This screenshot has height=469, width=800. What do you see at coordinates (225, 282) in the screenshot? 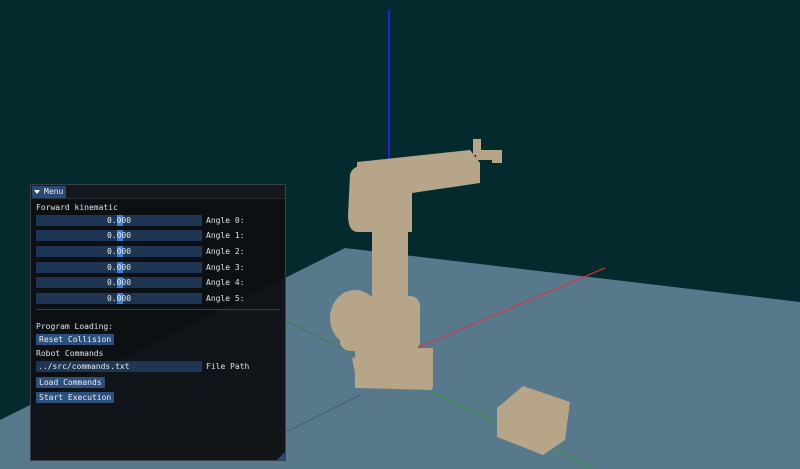
I see `angle-4-label: Angle 4:` at bounding box center [225, 282].